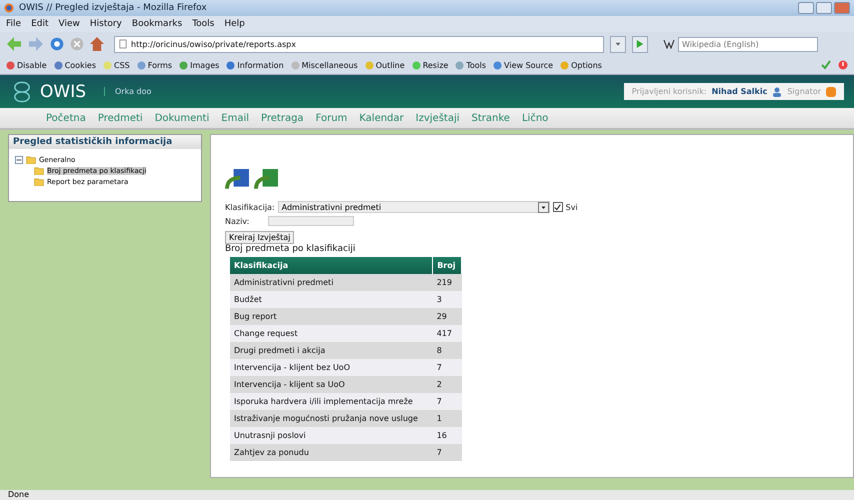 Image resolution: width=854 pixels, height=500 pixels. Describe the element at coordinates (843, 65) in the screenshot. I see `alert-icon` at that location.